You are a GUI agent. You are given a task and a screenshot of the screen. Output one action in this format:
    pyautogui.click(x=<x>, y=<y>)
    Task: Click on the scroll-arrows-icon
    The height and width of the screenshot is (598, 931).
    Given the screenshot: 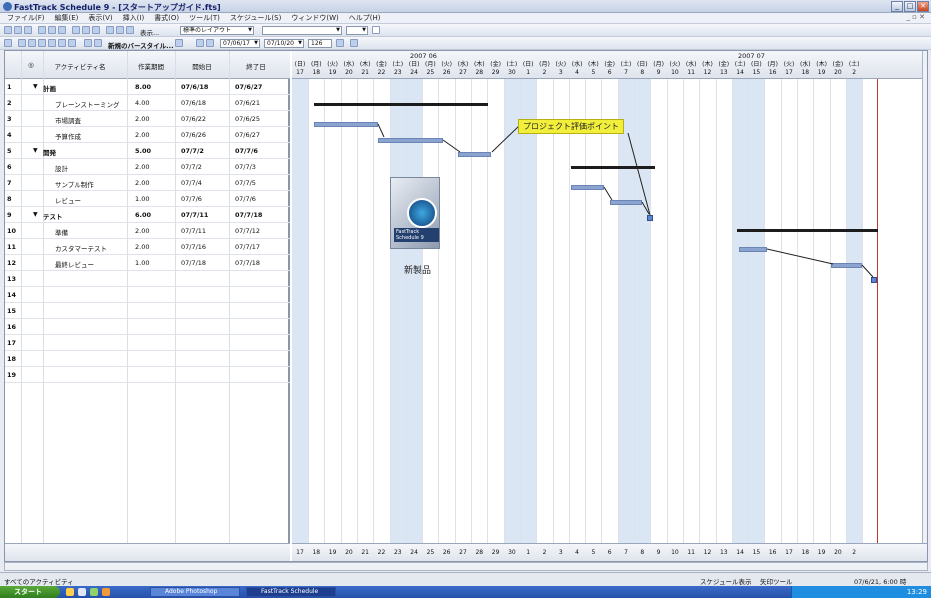 What is the action you would take?
    pyautogui.click(x=340, y=43)
    